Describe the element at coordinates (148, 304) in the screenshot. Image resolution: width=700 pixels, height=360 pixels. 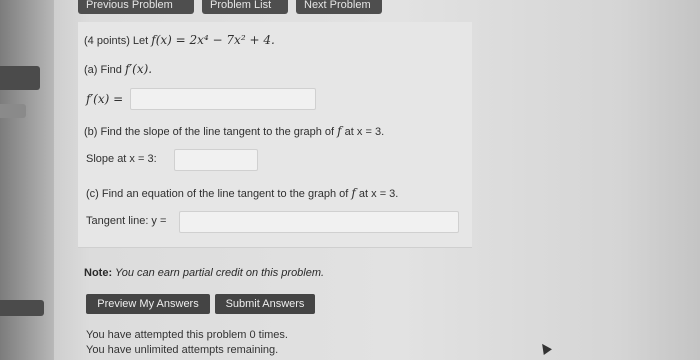
I see `preview-answers-button: Preview My Answers` at that location.